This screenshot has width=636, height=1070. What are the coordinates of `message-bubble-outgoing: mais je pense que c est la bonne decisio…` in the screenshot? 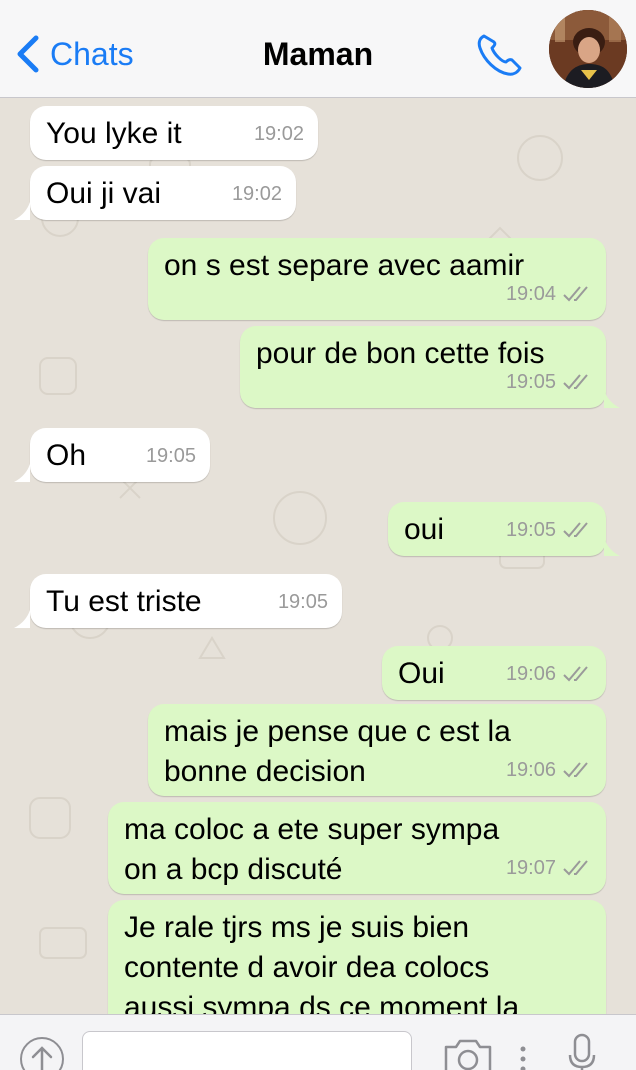 It's located at (377, 750).